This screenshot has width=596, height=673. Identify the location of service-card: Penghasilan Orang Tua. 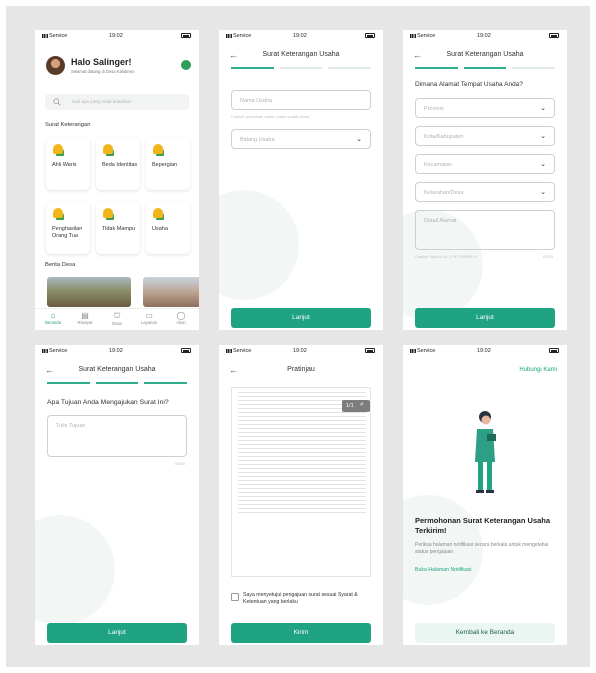
(68, 228).